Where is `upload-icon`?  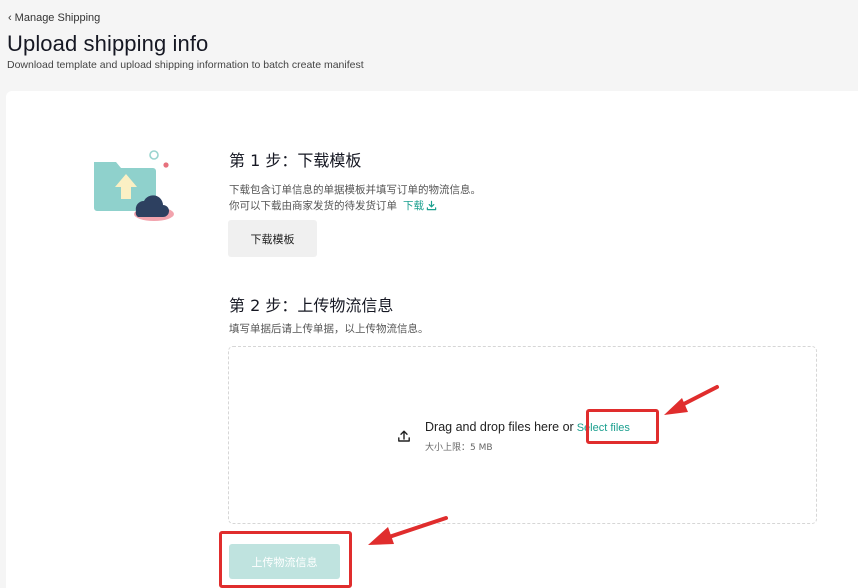
upload-icon is located at coordinates (404, 436).